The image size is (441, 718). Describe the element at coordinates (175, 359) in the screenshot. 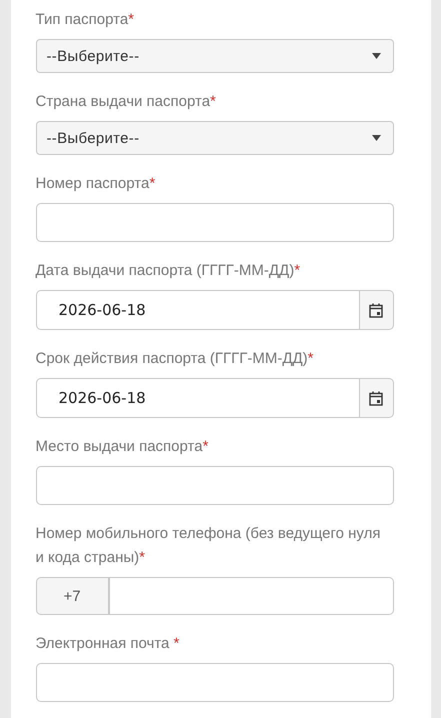

I see `field-label: Срок действия паспорта (ГГГГ-ММ-ДД)*` at that location.